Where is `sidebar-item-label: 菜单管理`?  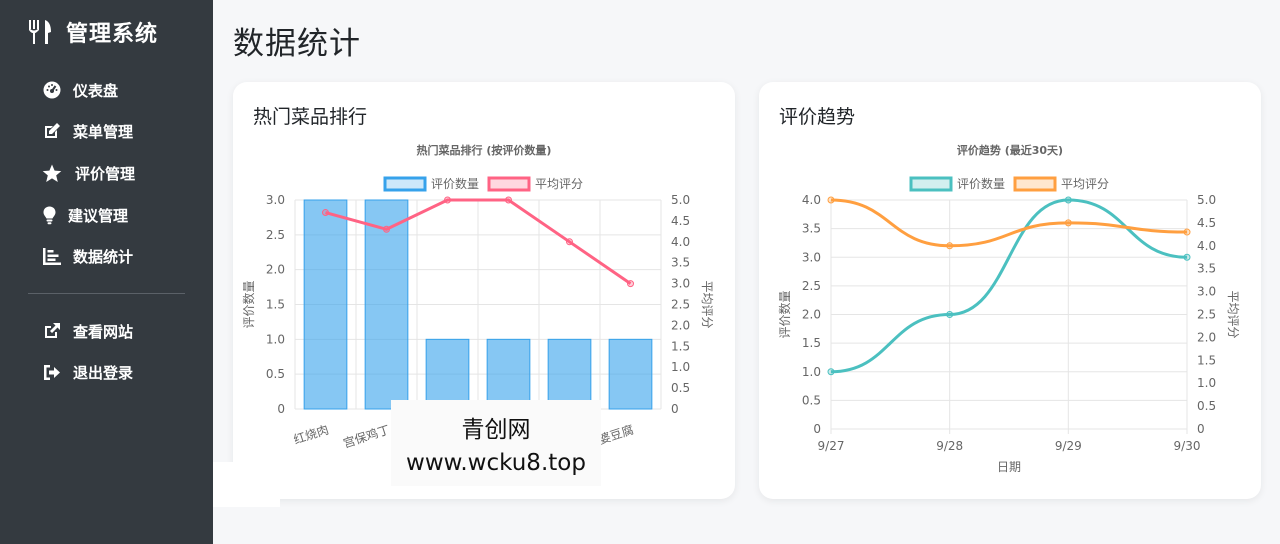 sidebar-item-label: 菜单管理 is located at coordinates (103, 131).